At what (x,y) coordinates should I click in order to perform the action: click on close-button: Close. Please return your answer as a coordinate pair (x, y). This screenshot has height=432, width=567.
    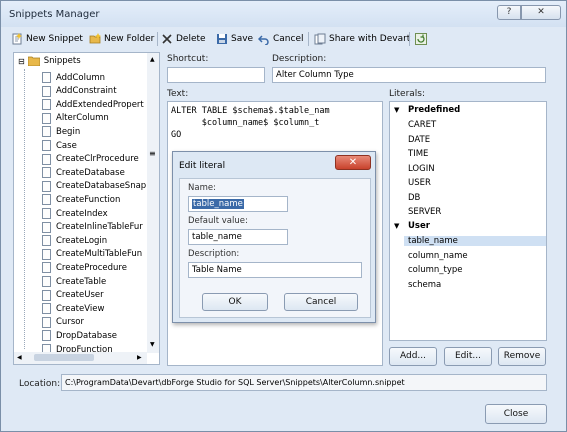
    Looking at the image, I should click on (516, 414).